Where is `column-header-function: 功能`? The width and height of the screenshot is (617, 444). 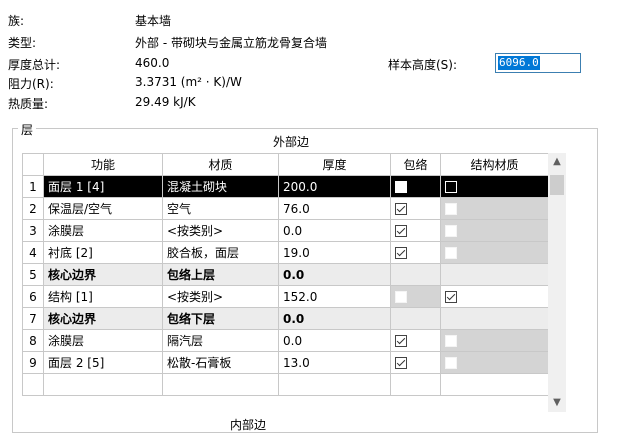
column-header-function: 功能 is located at coordinates (103, 164).